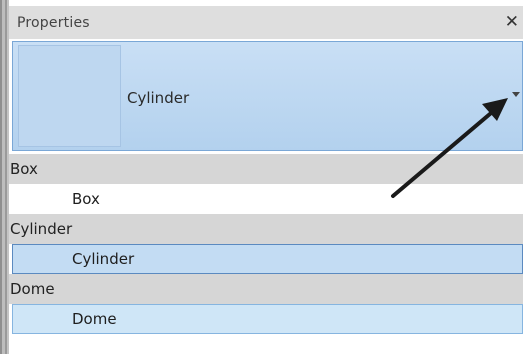  What do you see at coordinates (103, 259) in the screenshot?
I see `list-item-label: Cylinder` at bounding box center [103, 259].